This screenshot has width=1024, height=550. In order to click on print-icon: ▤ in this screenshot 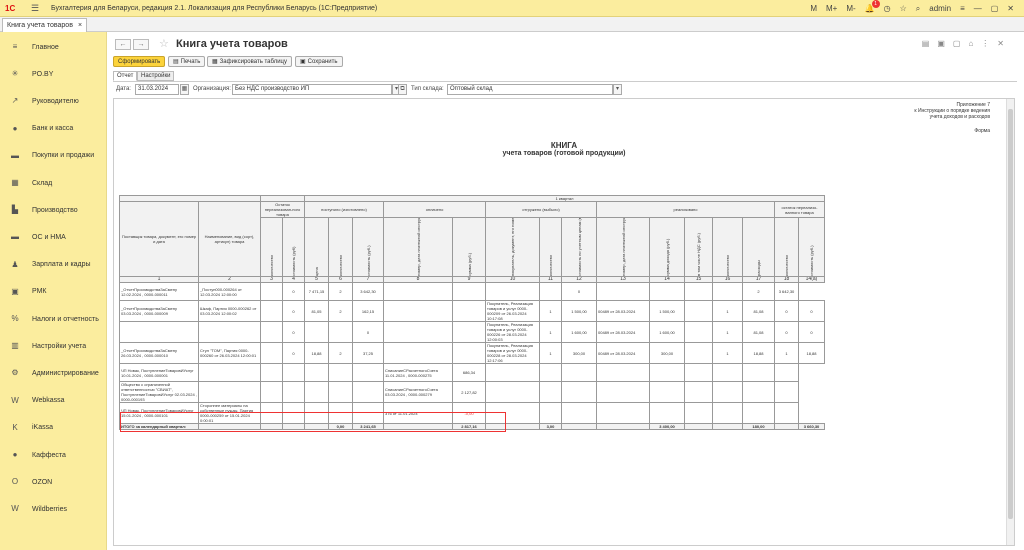, I will do `click(926, 43)`.